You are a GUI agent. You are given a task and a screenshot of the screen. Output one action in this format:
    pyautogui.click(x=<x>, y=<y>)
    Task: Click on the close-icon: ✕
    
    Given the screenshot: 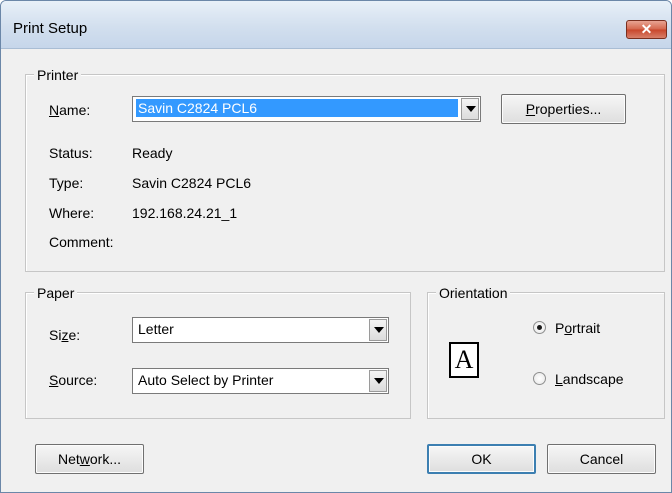 What is the action you would take?
    pyautogui.click(x=646, y=29)
    